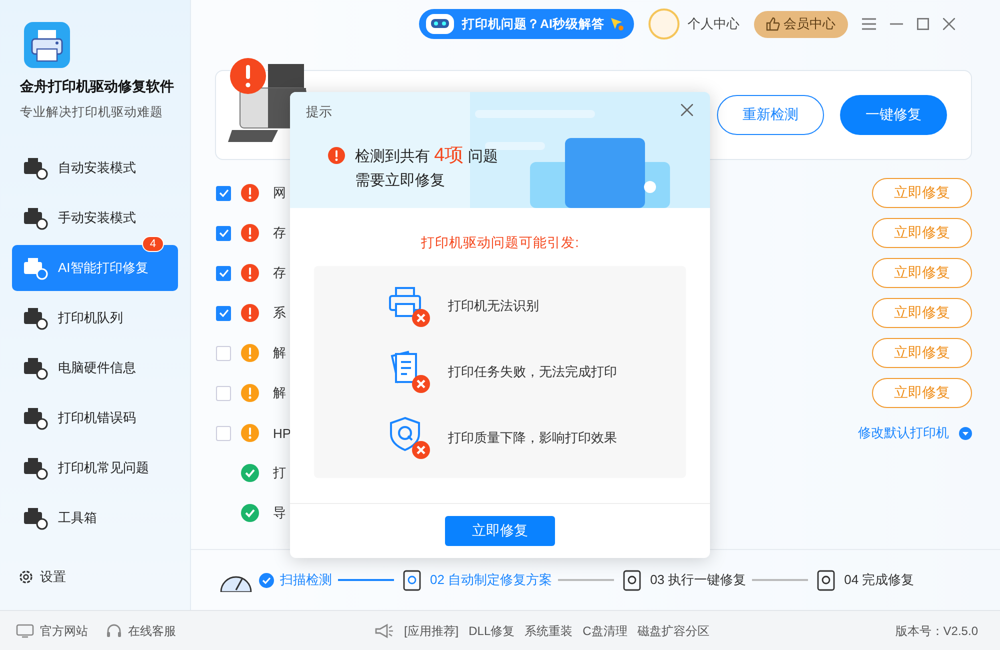 The image size is (1000, 650). I want to click on promo-link: C盘清理, so click(605, 631).